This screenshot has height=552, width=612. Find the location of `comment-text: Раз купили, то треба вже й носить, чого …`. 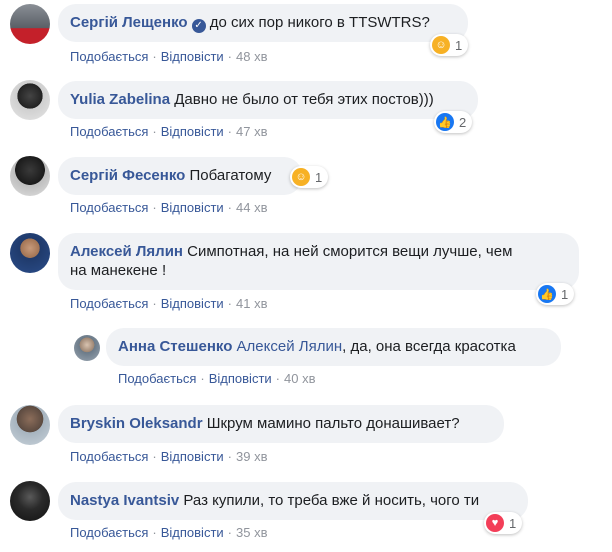

comment-text: Раз купили, то треба вже й носить, чого … is located at coordinates (331, 500).